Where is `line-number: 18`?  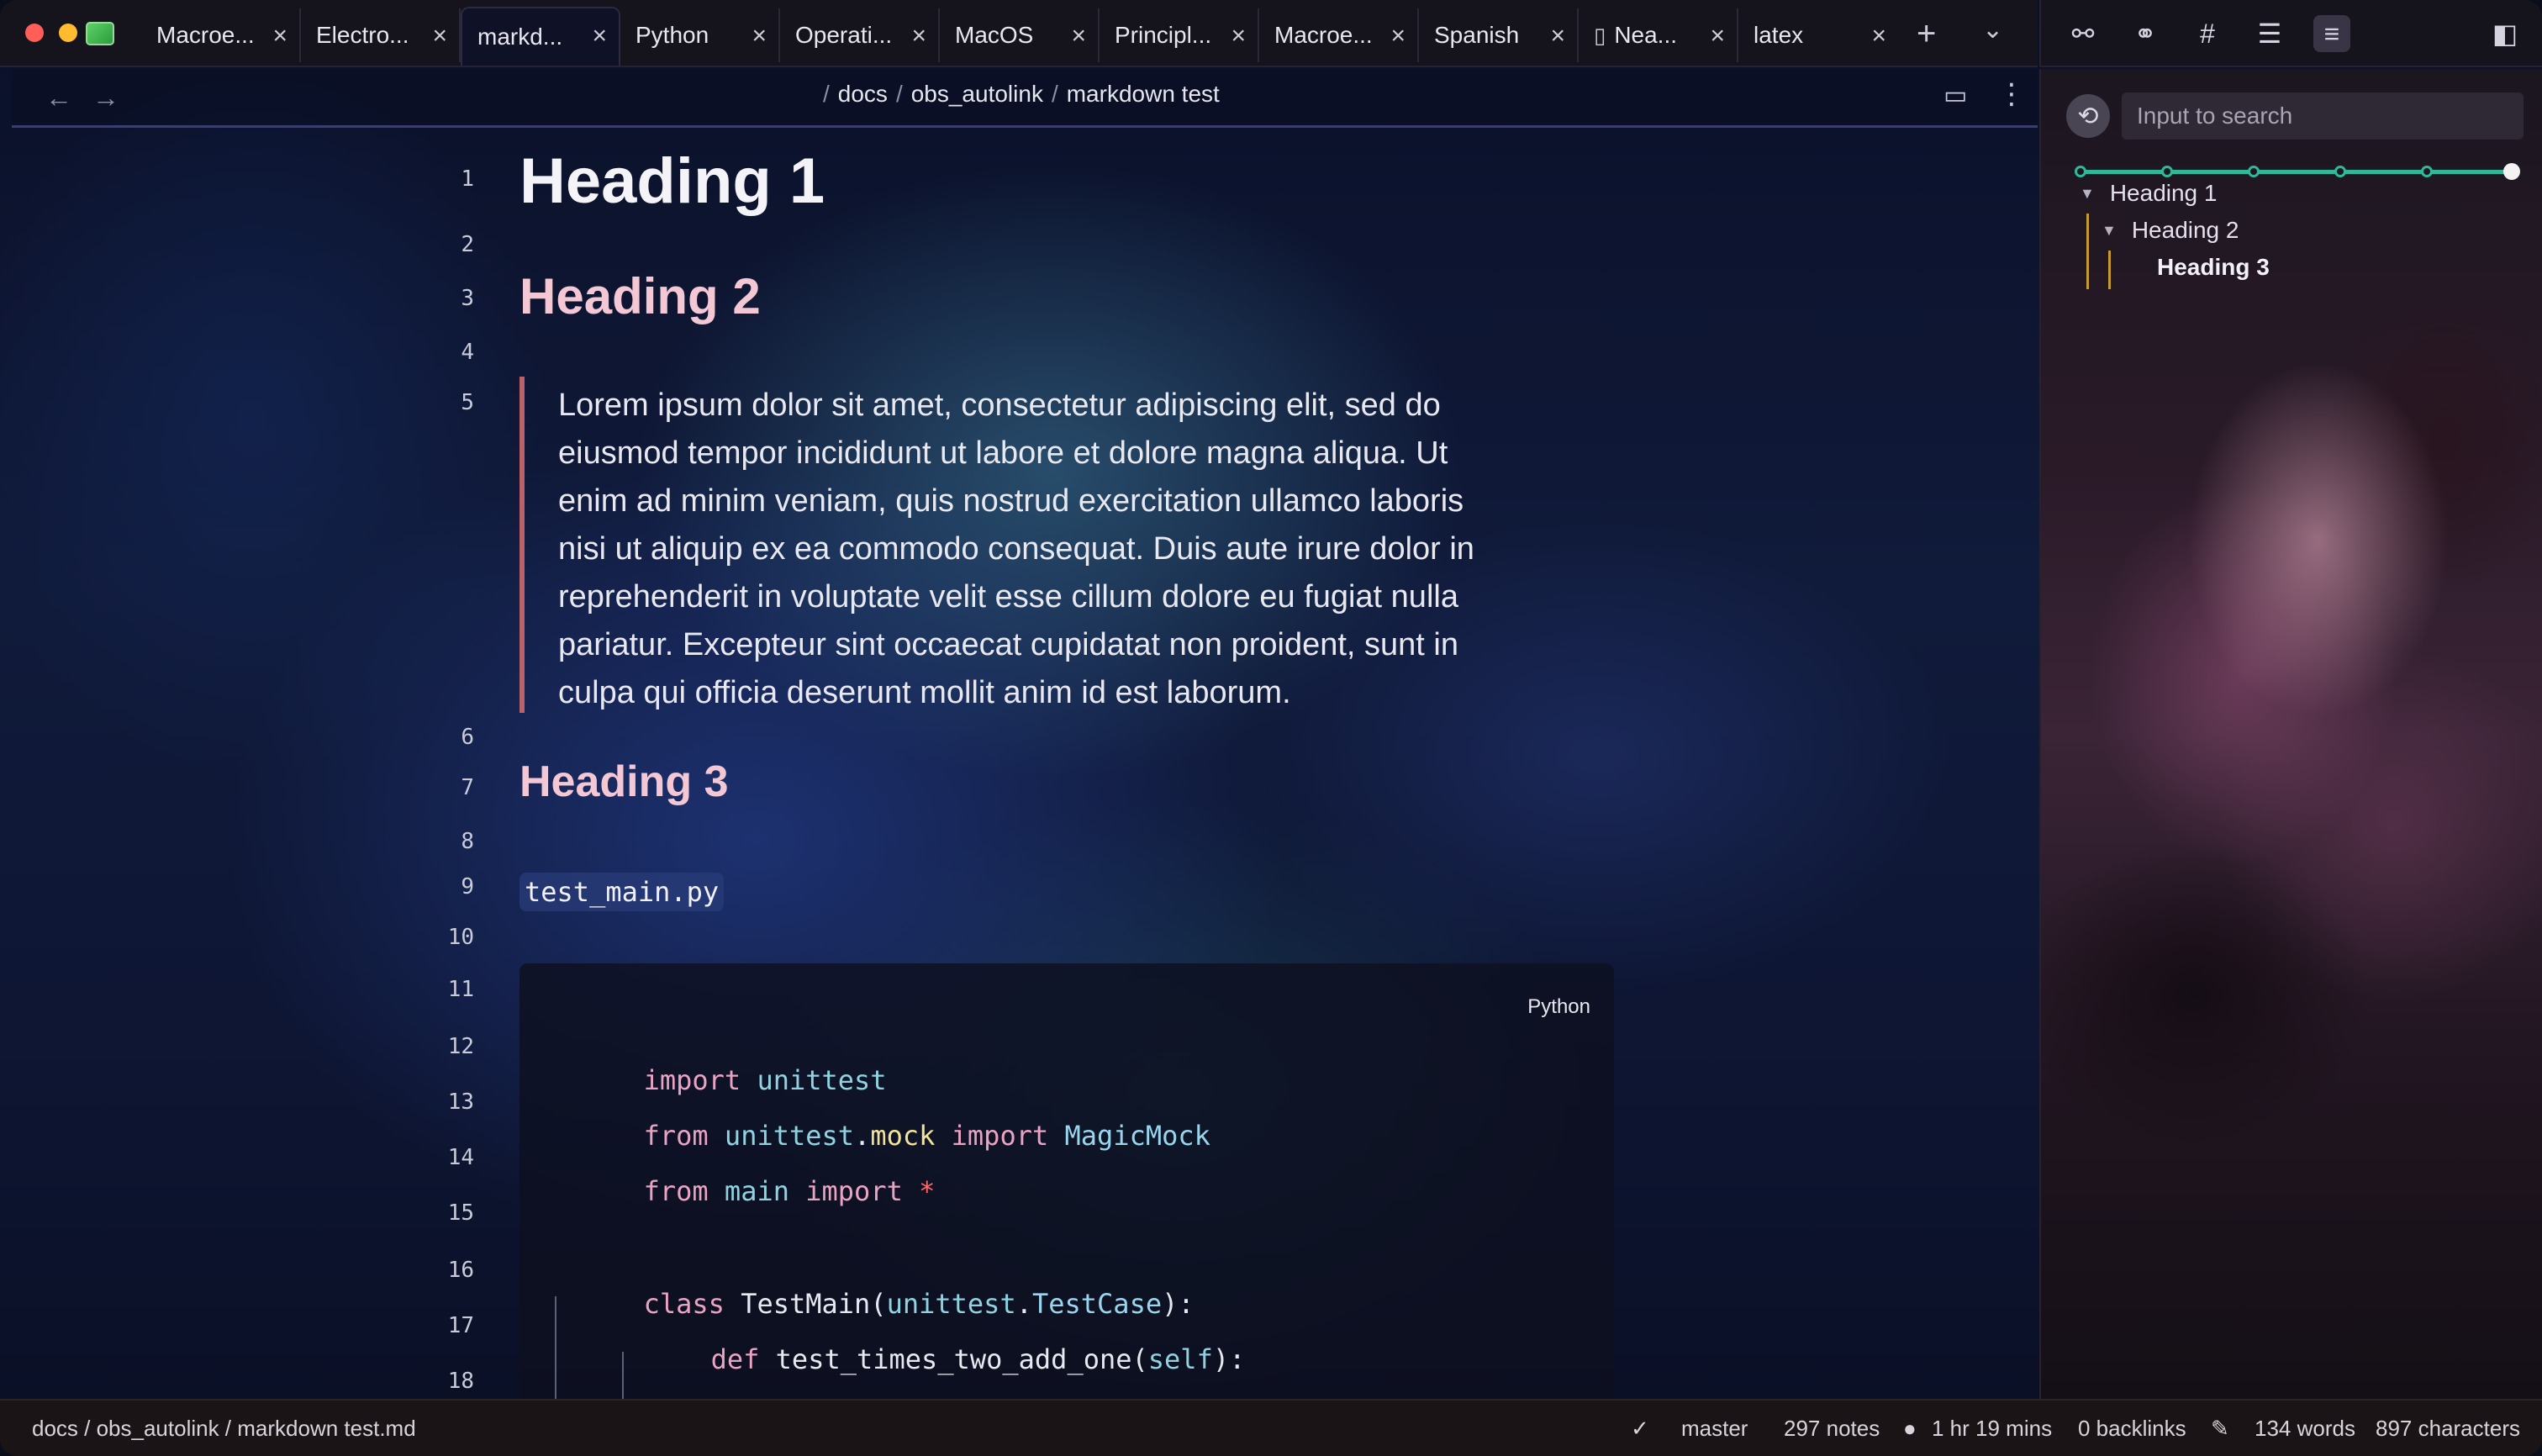
line-number: 18 is located at coordinates (461, 1381).